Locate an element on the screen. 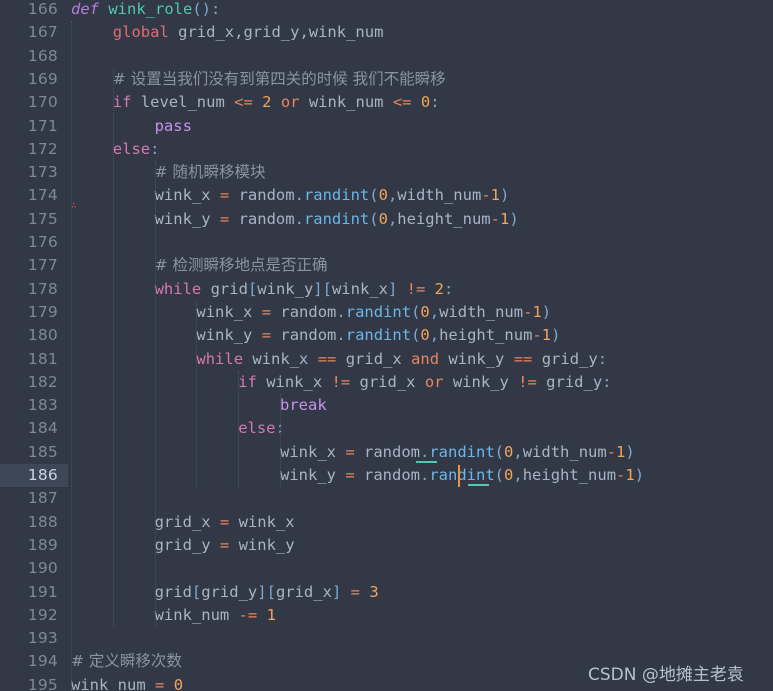  code-line: grid[grid_y][grid_x] = 3 is located at coordinates (267, 592).